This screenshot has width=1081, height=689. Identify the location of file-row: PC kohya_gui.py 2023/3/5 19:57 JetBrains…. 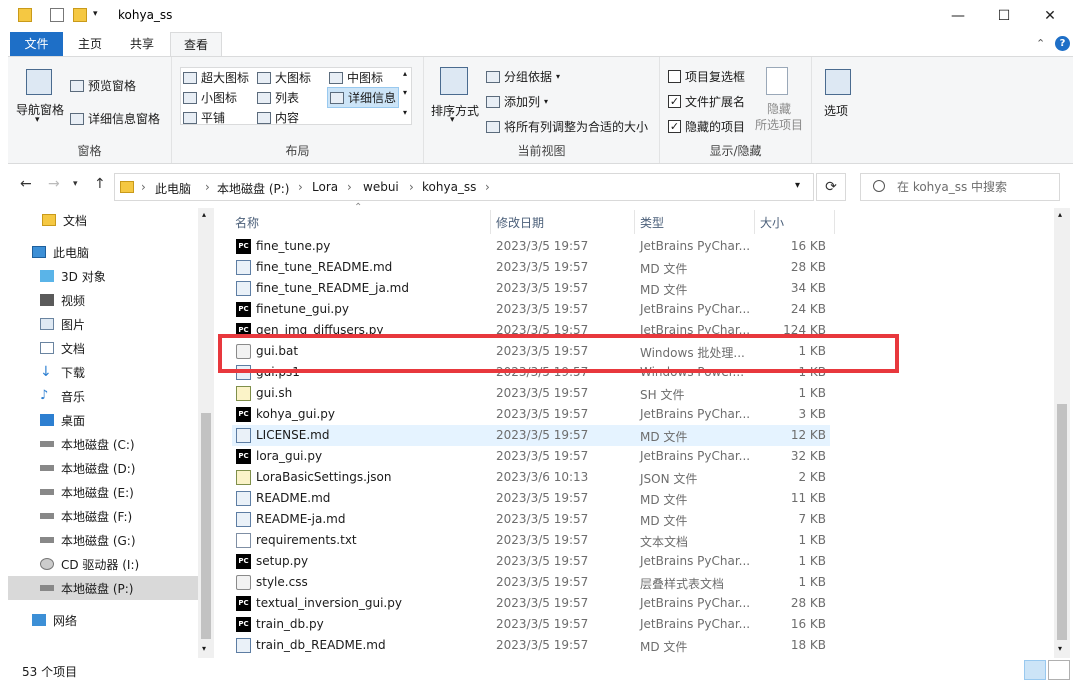
(531, 414).